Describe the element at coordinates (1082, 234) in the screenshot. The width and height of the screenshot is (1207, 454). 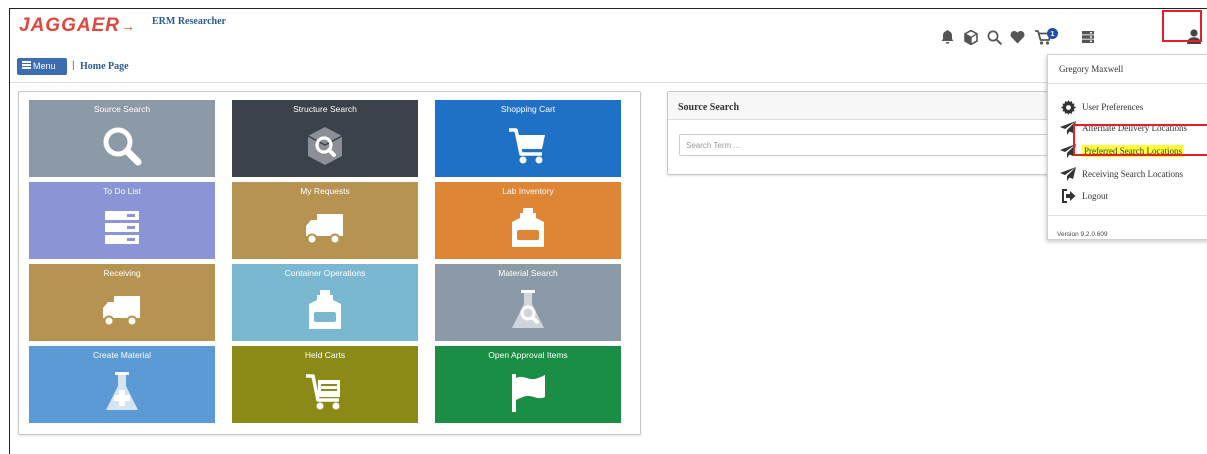
I see `version-text: Version 9.2.0.609` at that location.